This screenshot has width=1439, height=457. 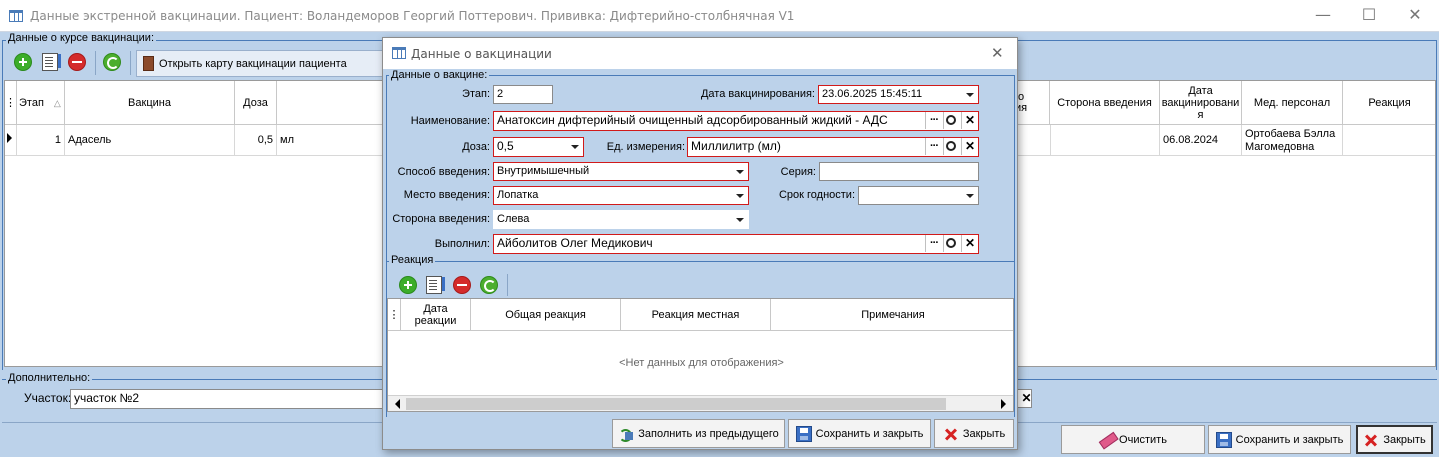 I want to click on reaction-group-label: Реакция, so click(x=412, y=260).